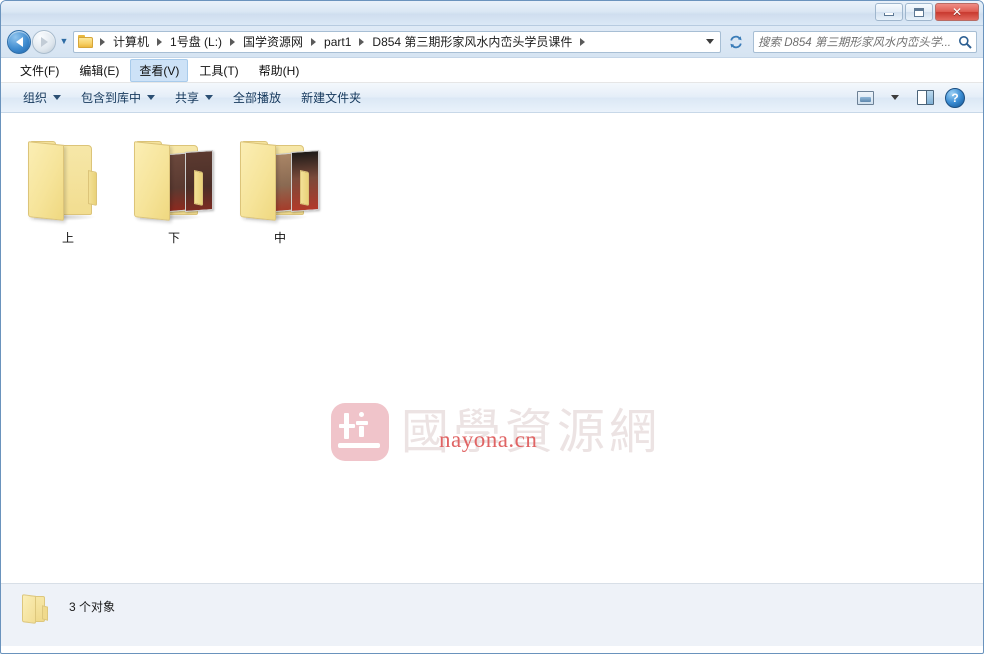  Describe the element at coordinates (173, 238) in the screenshot. I see `file-item-label: 下` at that location.